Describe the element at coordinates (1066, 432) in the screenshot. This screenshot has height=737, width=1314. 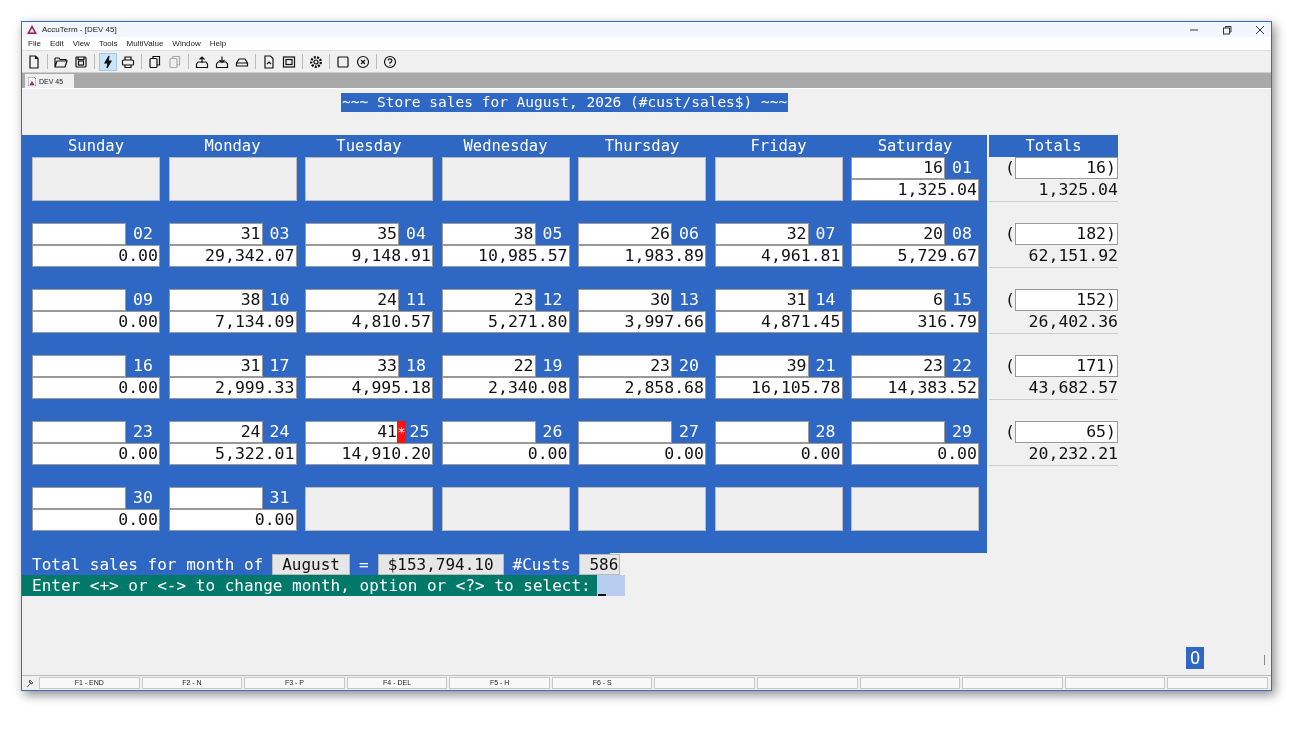
I see `week-count-field: 65)` at that location.